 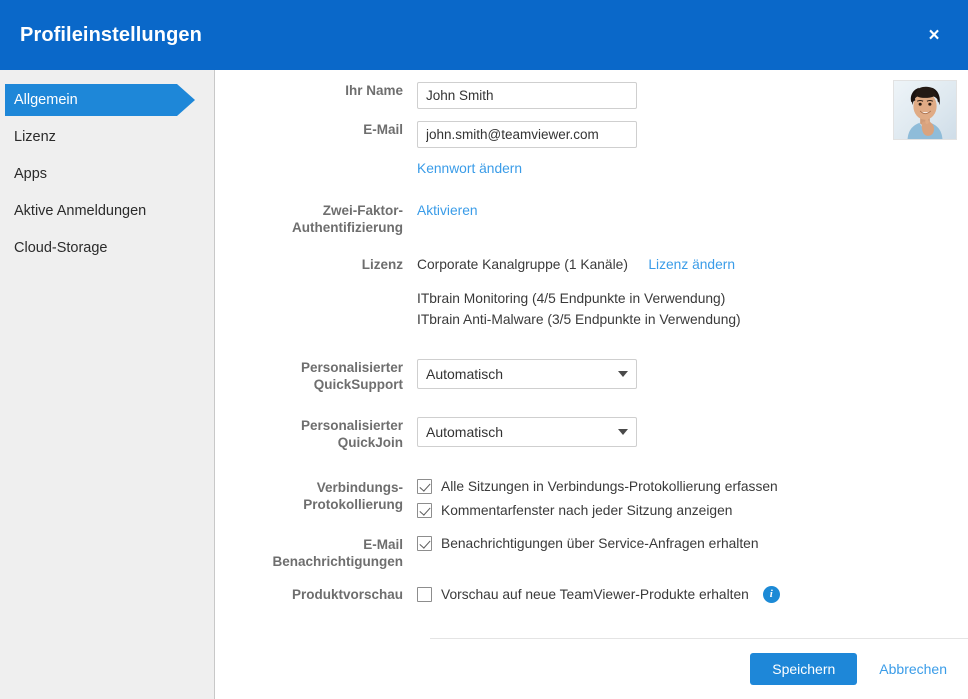 I want to click on quicksupport-label: Personalisierter QuickSupport, so click(x=309, y=376).